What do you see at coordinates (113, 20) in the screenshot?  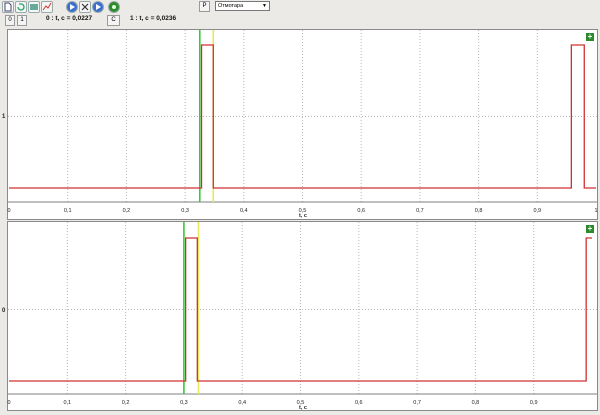 I see `c-button: C` at bounding box center [113, 20].